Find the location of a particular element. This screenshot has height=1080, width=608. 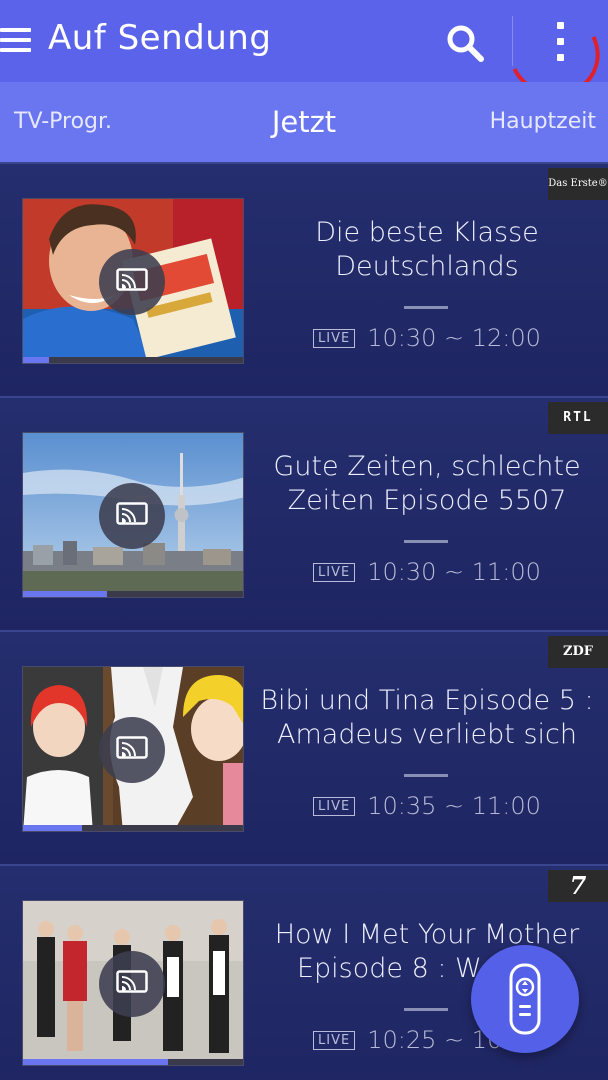

tab-bar: TV-Progr. Jetzt Hauptzeit is located at coordinates (304, 122).